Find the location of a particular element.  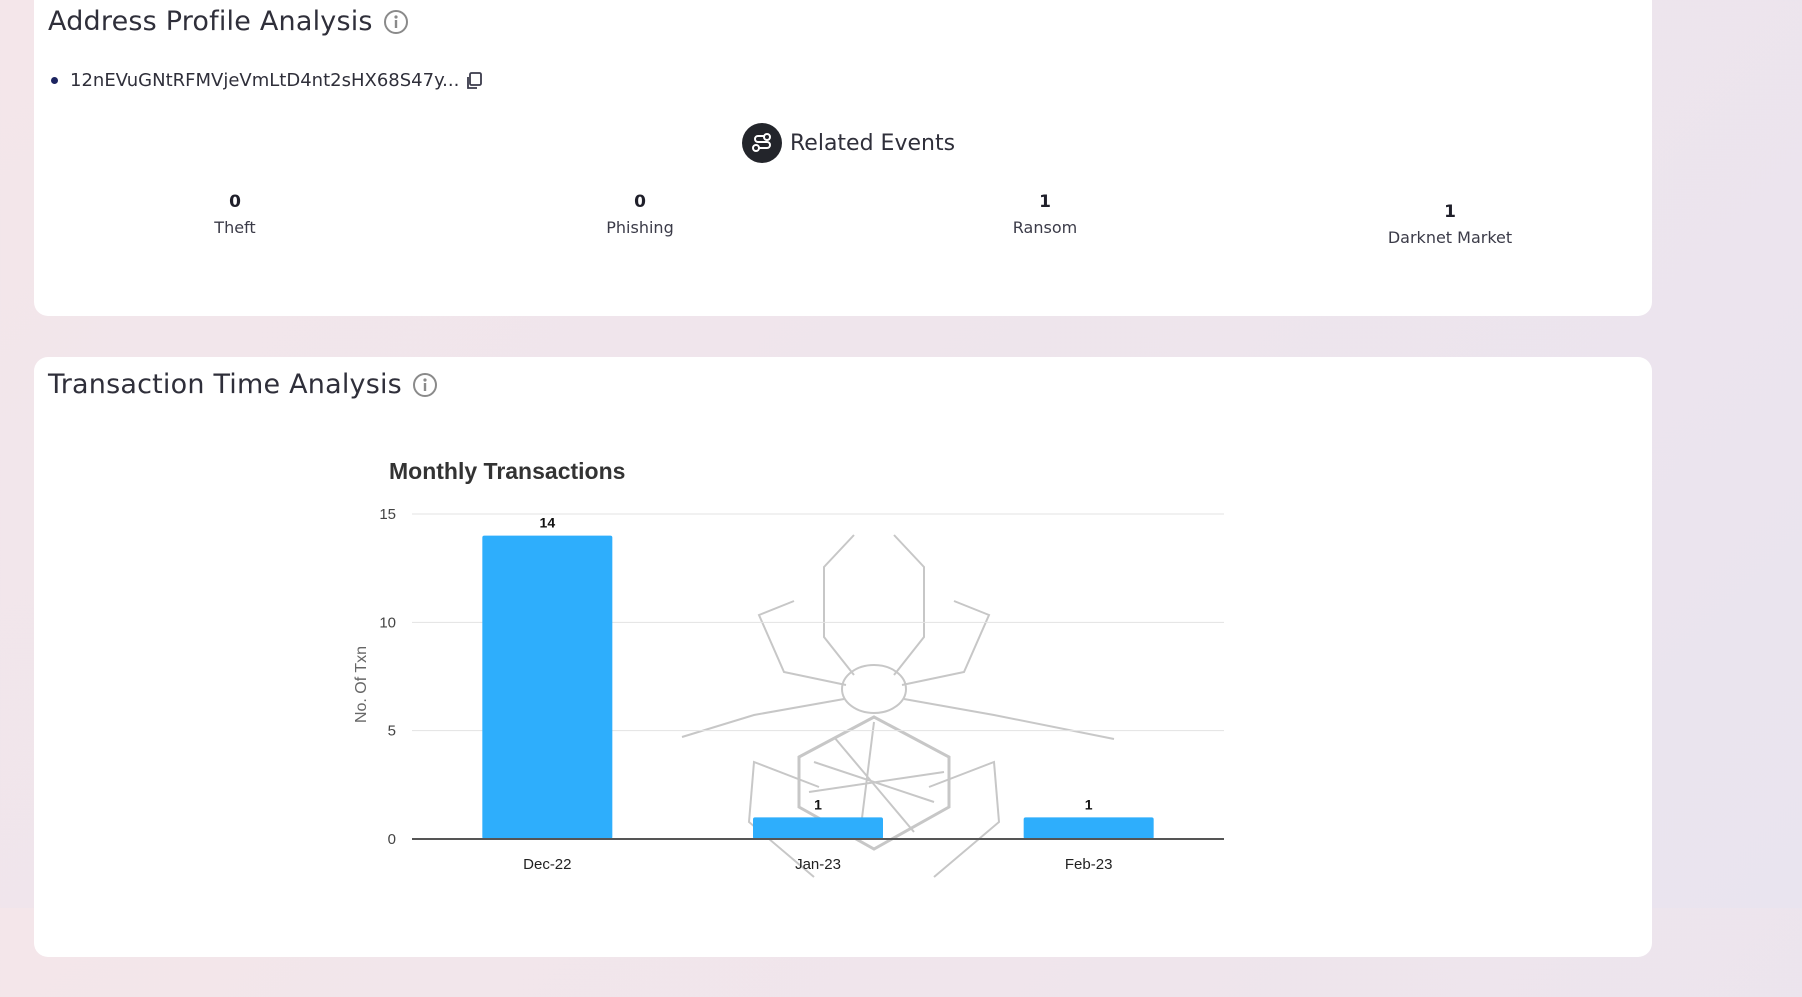

chart-x-ticks: Dec-22 Jan-23 Feb-23 is located at coordinates (817, 864).